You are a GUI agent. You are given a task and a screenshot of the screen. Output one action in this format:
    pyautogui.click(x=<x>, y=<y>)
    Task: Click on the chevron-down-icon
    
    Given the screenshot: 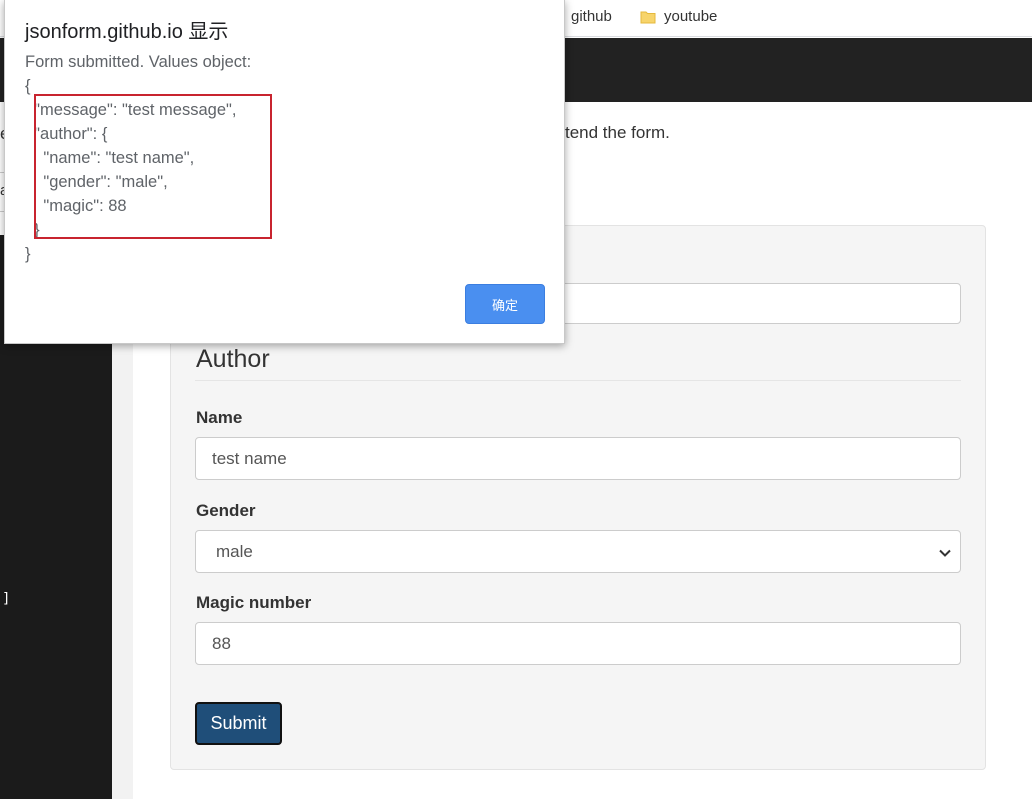 What is the action you would take?
    pyautogui.click(x=945, y=552)
    